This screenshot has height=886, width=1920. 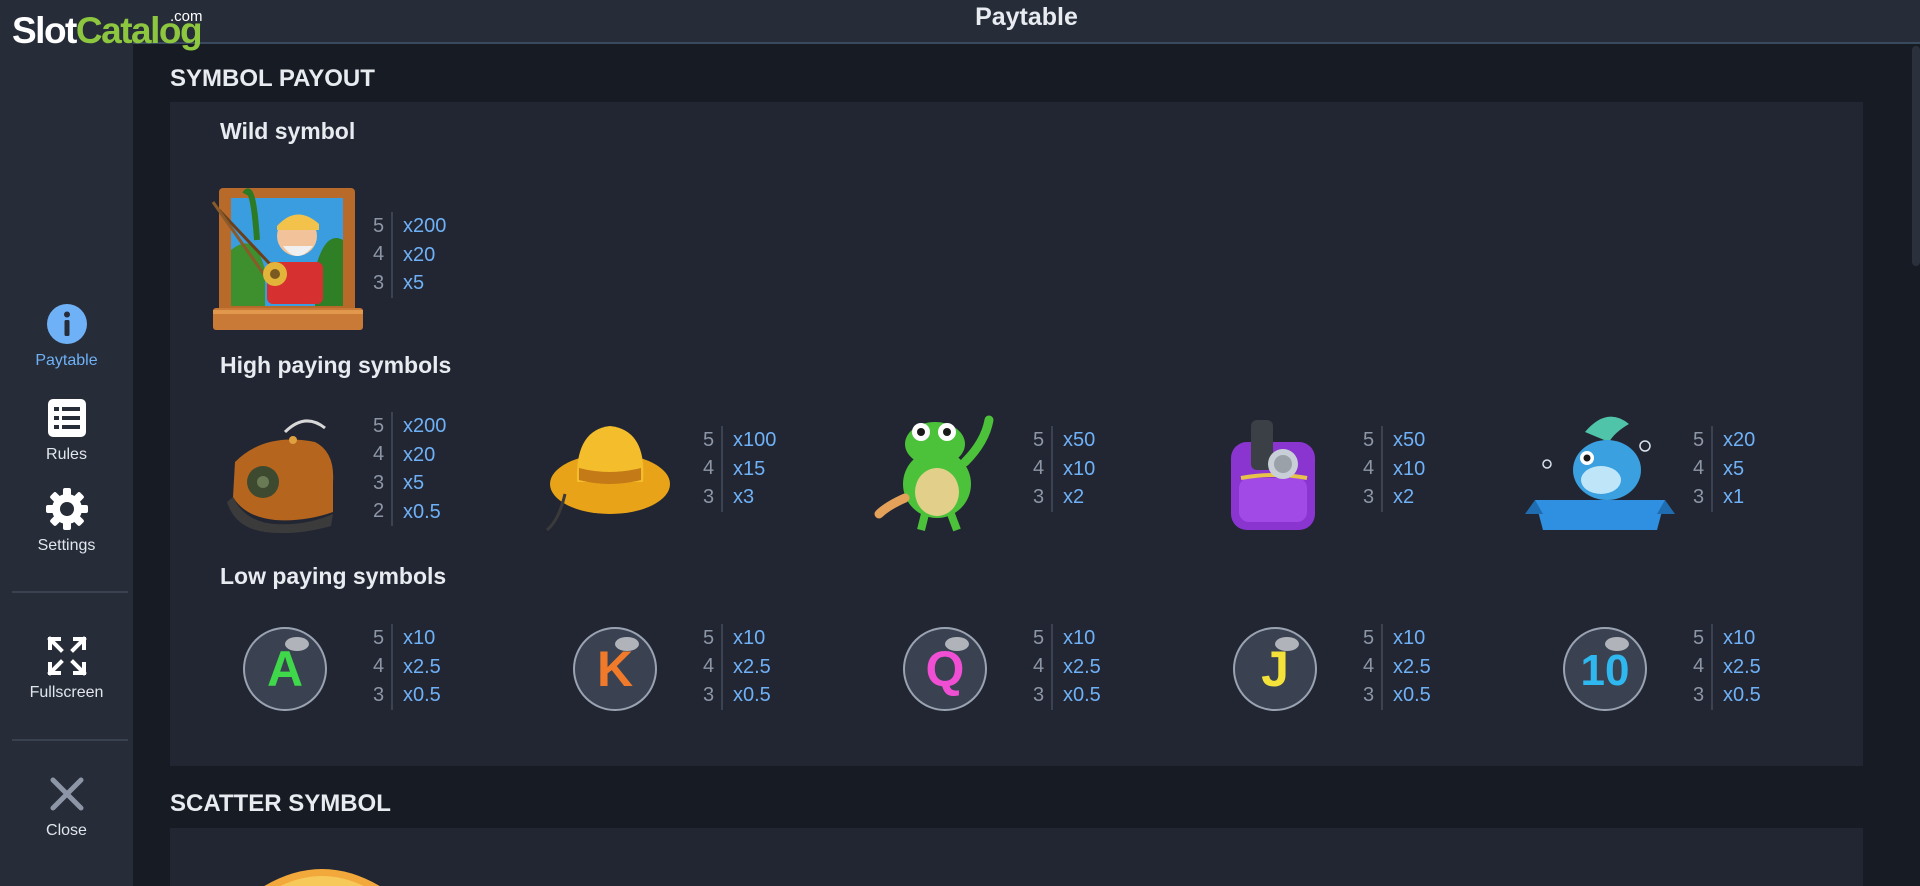 I want to click on symbol-payout-heading: SYMBOL PAYOUT, so click(x=272, y=78).